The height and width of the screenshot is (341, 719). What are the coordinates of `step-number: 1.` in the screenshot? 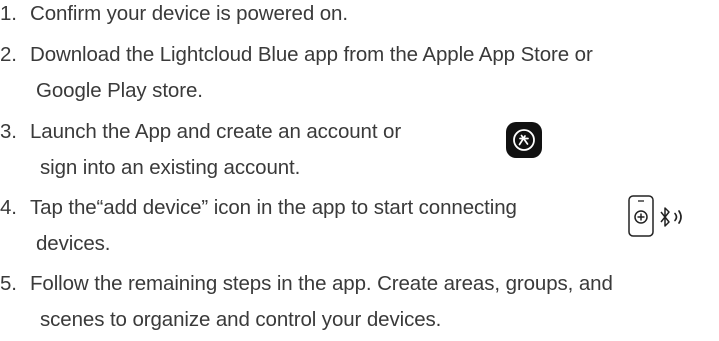 It's located at (8, 13).